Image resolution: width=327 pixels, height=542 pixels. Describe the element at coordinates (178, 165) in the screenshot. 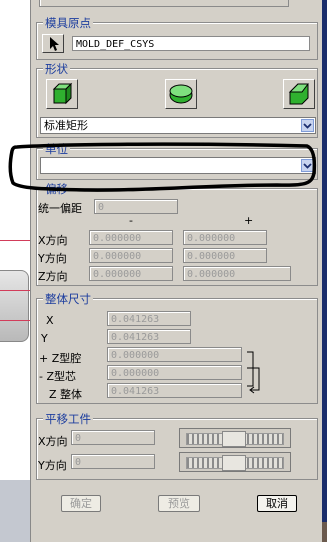

I see `units-select` at that location.